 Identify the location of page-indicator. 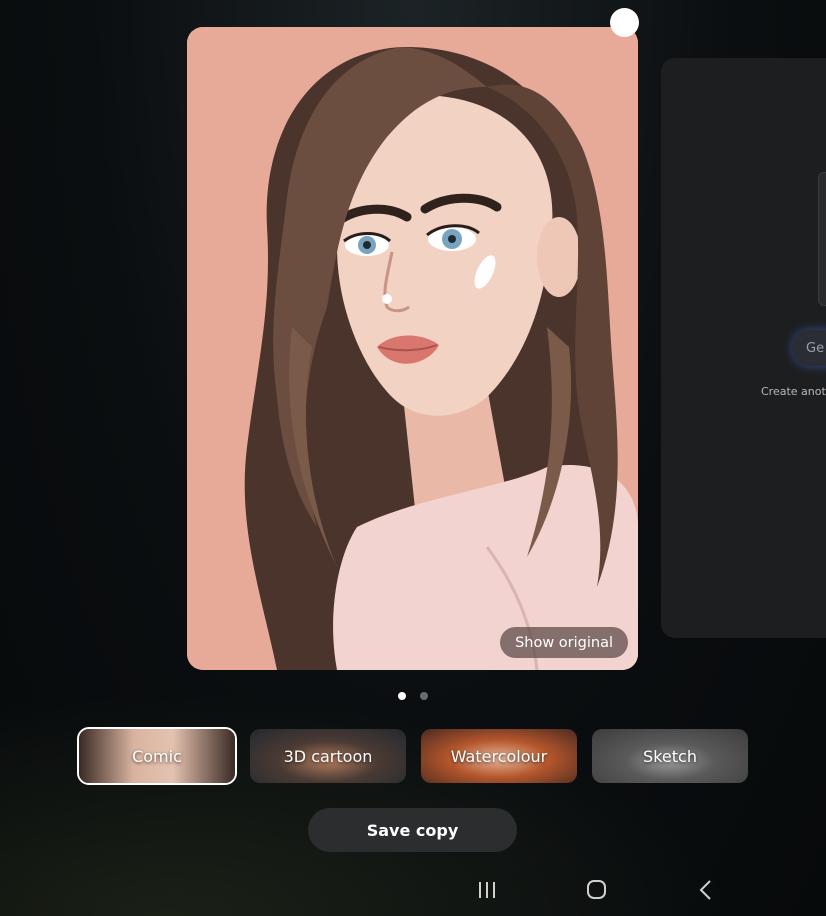
(413, 696).